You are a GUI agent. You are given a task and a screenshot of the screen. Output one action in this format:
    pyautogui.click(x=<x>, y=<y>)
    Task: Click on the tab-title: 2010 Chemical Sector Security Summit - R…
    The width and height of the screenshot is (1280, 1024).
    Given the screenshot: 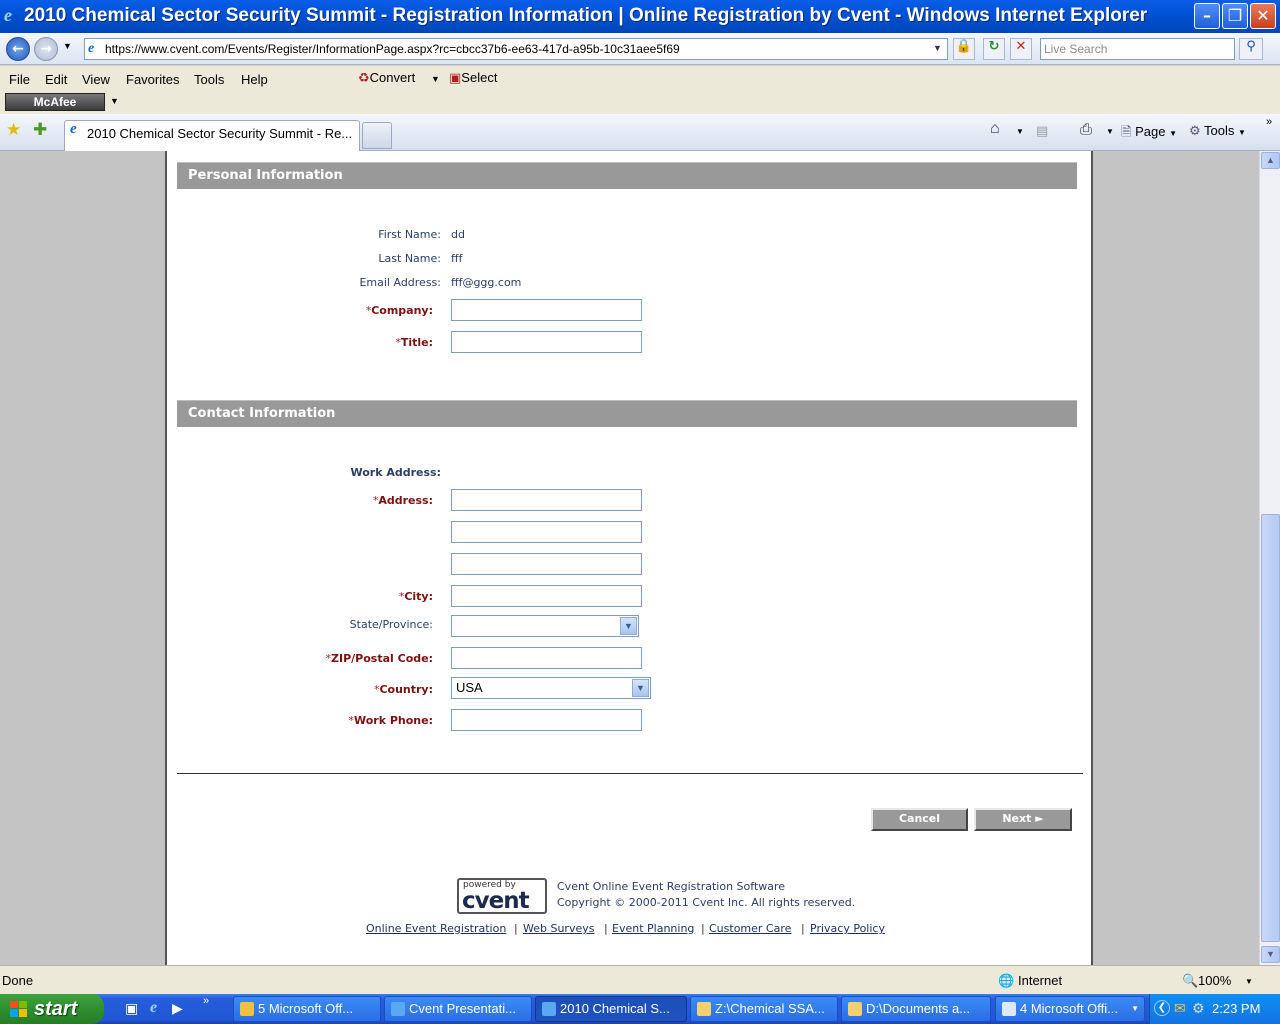 What is the action you would take?
    pyautogui.click(x=220, y=133)
    